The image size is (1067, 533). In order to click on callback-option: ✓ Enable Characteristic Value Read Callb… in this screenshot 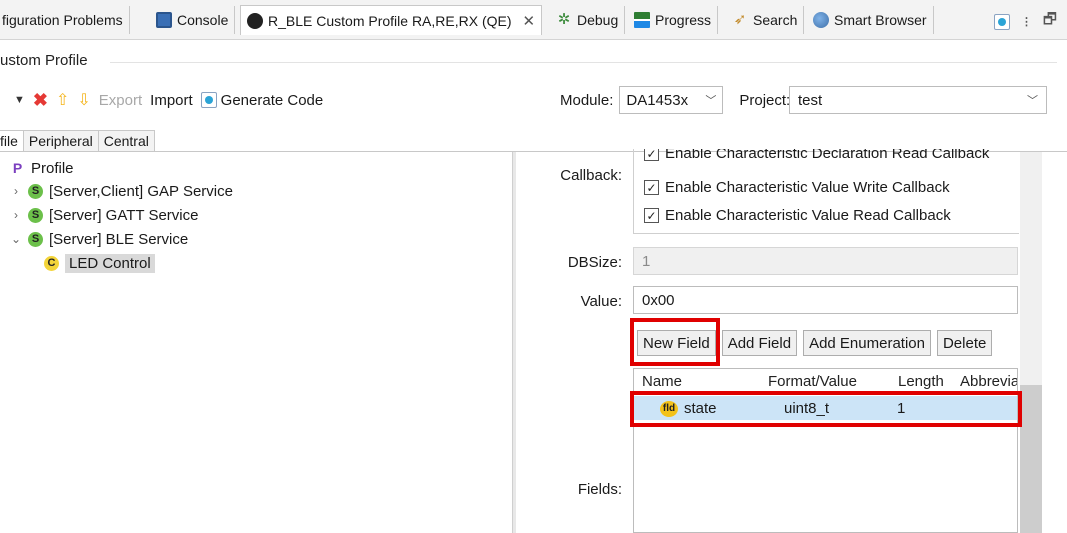, I will do `click(797, 215)`.